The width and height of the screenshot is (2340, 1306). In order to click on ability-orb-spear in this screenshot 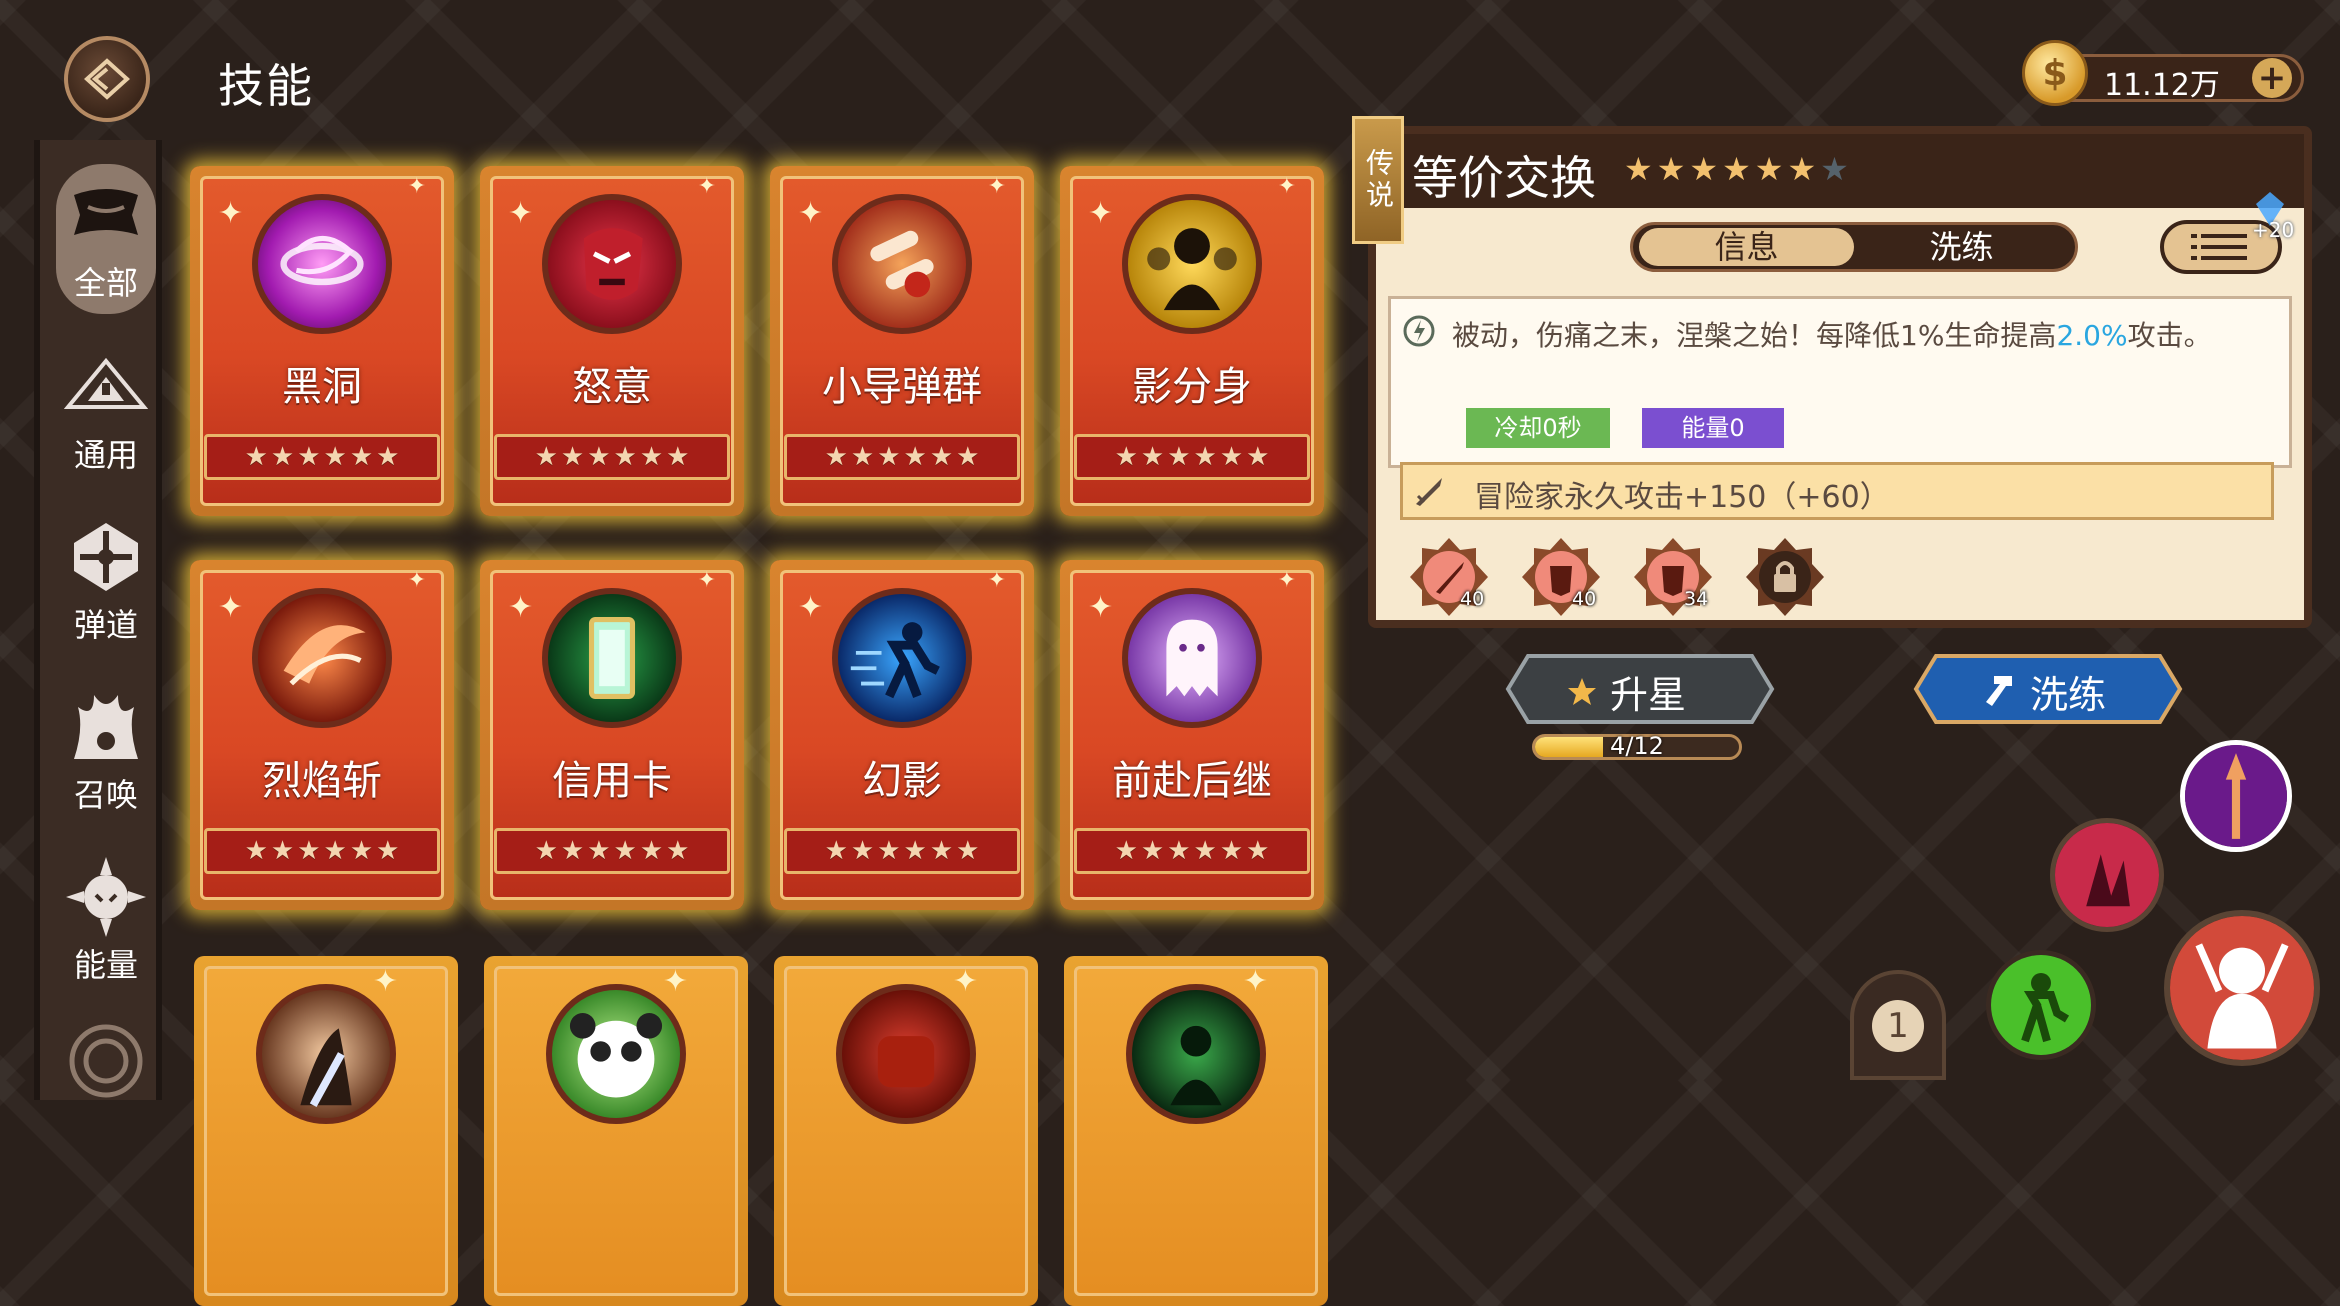, I will do `click(2236, 796)`.